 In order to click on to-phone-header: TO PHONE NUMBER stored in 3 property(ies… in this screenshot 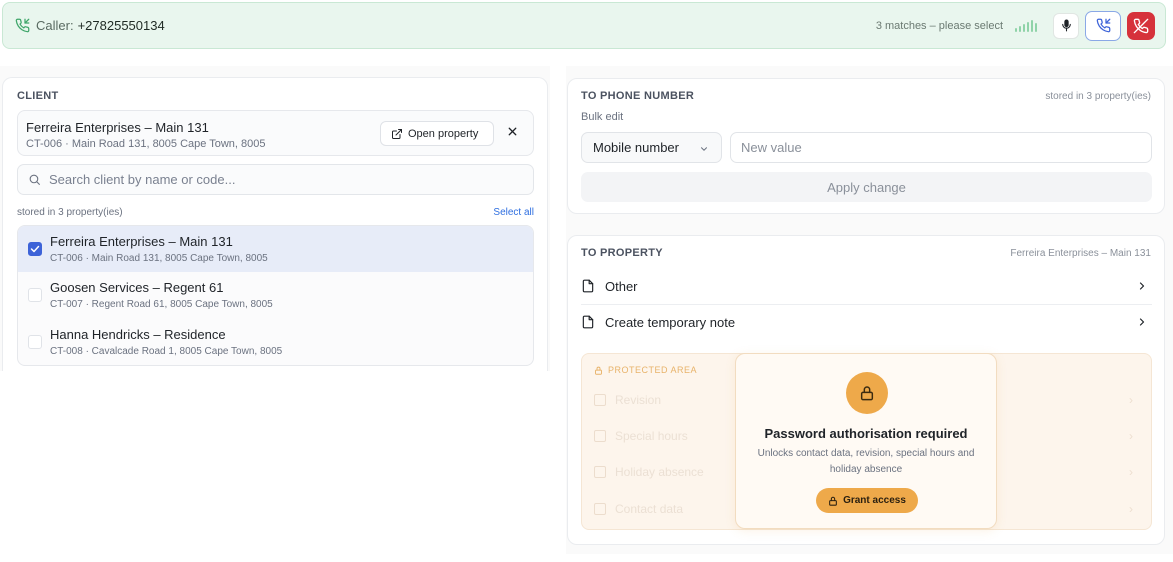, I will do `click(866, 96)`.